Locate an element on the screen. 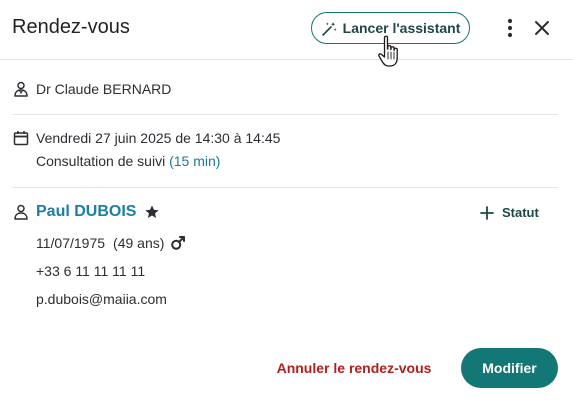 The height and width of the screenshot is (404, 573). patient-row: Paul DUBOIS is located at coordinates (86, 212).